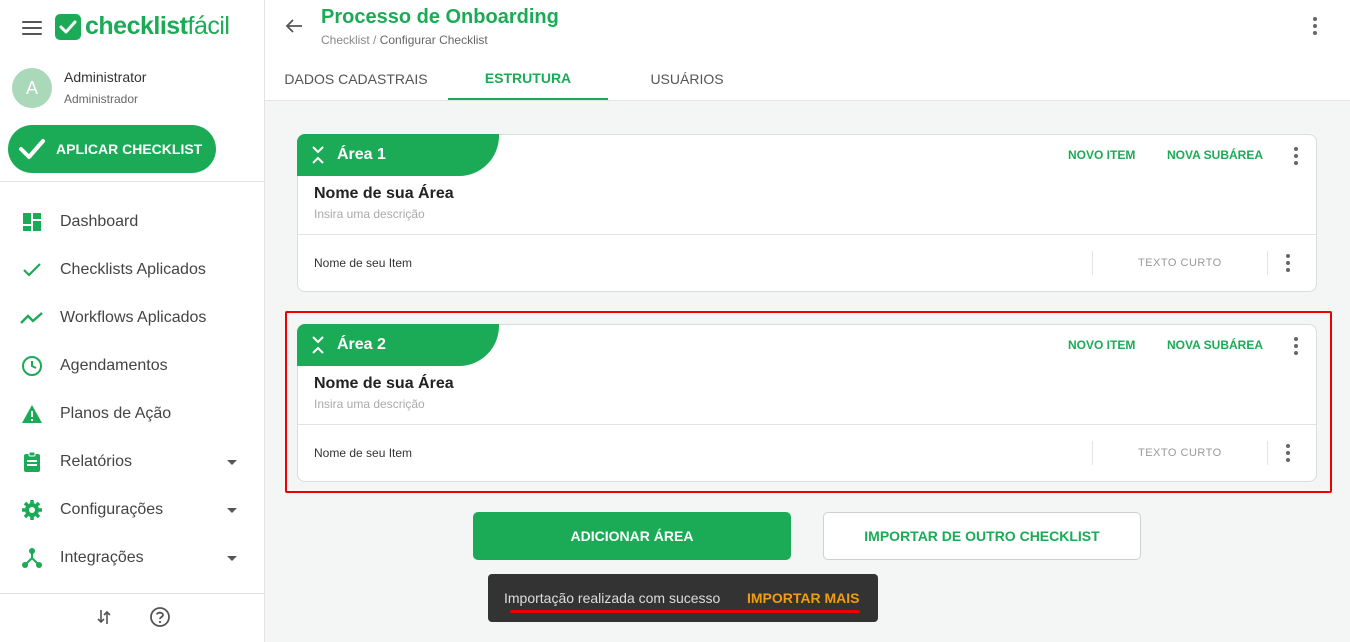  I want to click on trending-icon, so click(32, 318).